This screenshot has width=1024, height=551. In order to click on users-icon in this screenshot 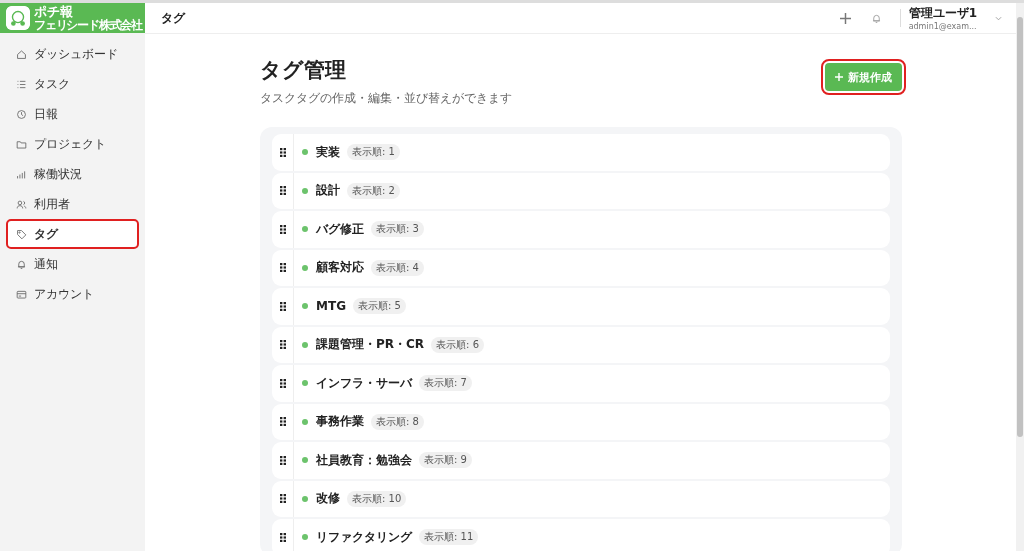, I will do `click(21, 204)`.